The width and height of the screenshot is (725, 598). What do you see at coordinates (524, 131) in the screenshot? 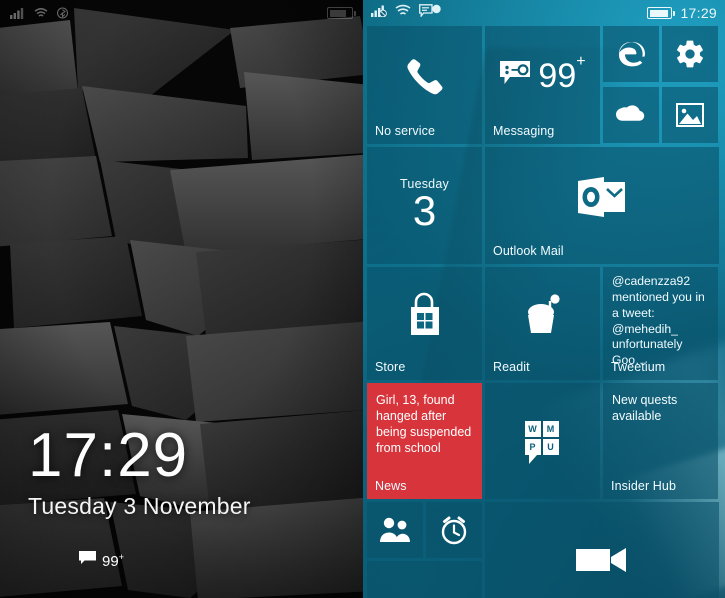
I see `tile-messaging-label: Messaging` at bounding box center [524, 131].